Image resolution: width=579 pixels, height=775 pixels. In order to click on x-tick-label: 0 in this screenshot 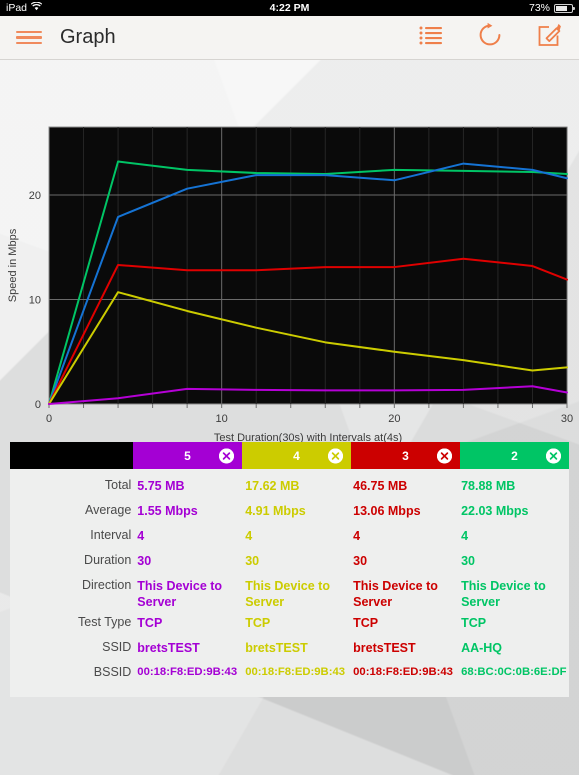, I will do `click(49, 419)`.